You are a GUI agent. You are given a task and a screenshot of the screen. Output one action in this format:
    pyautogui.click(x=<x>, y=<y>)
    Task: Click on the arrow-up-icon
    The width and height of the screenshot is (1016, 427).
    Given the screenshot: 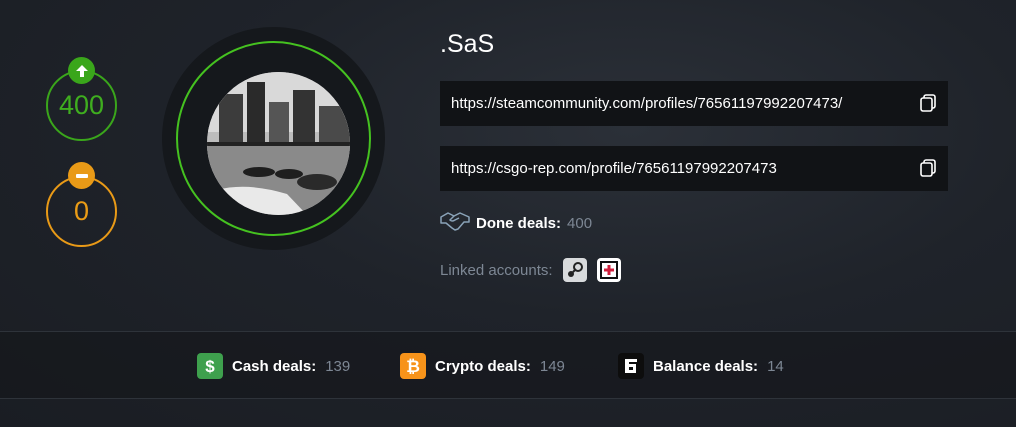 What is the action you would take?
    pyautogui.click(x=81, y=70)
    